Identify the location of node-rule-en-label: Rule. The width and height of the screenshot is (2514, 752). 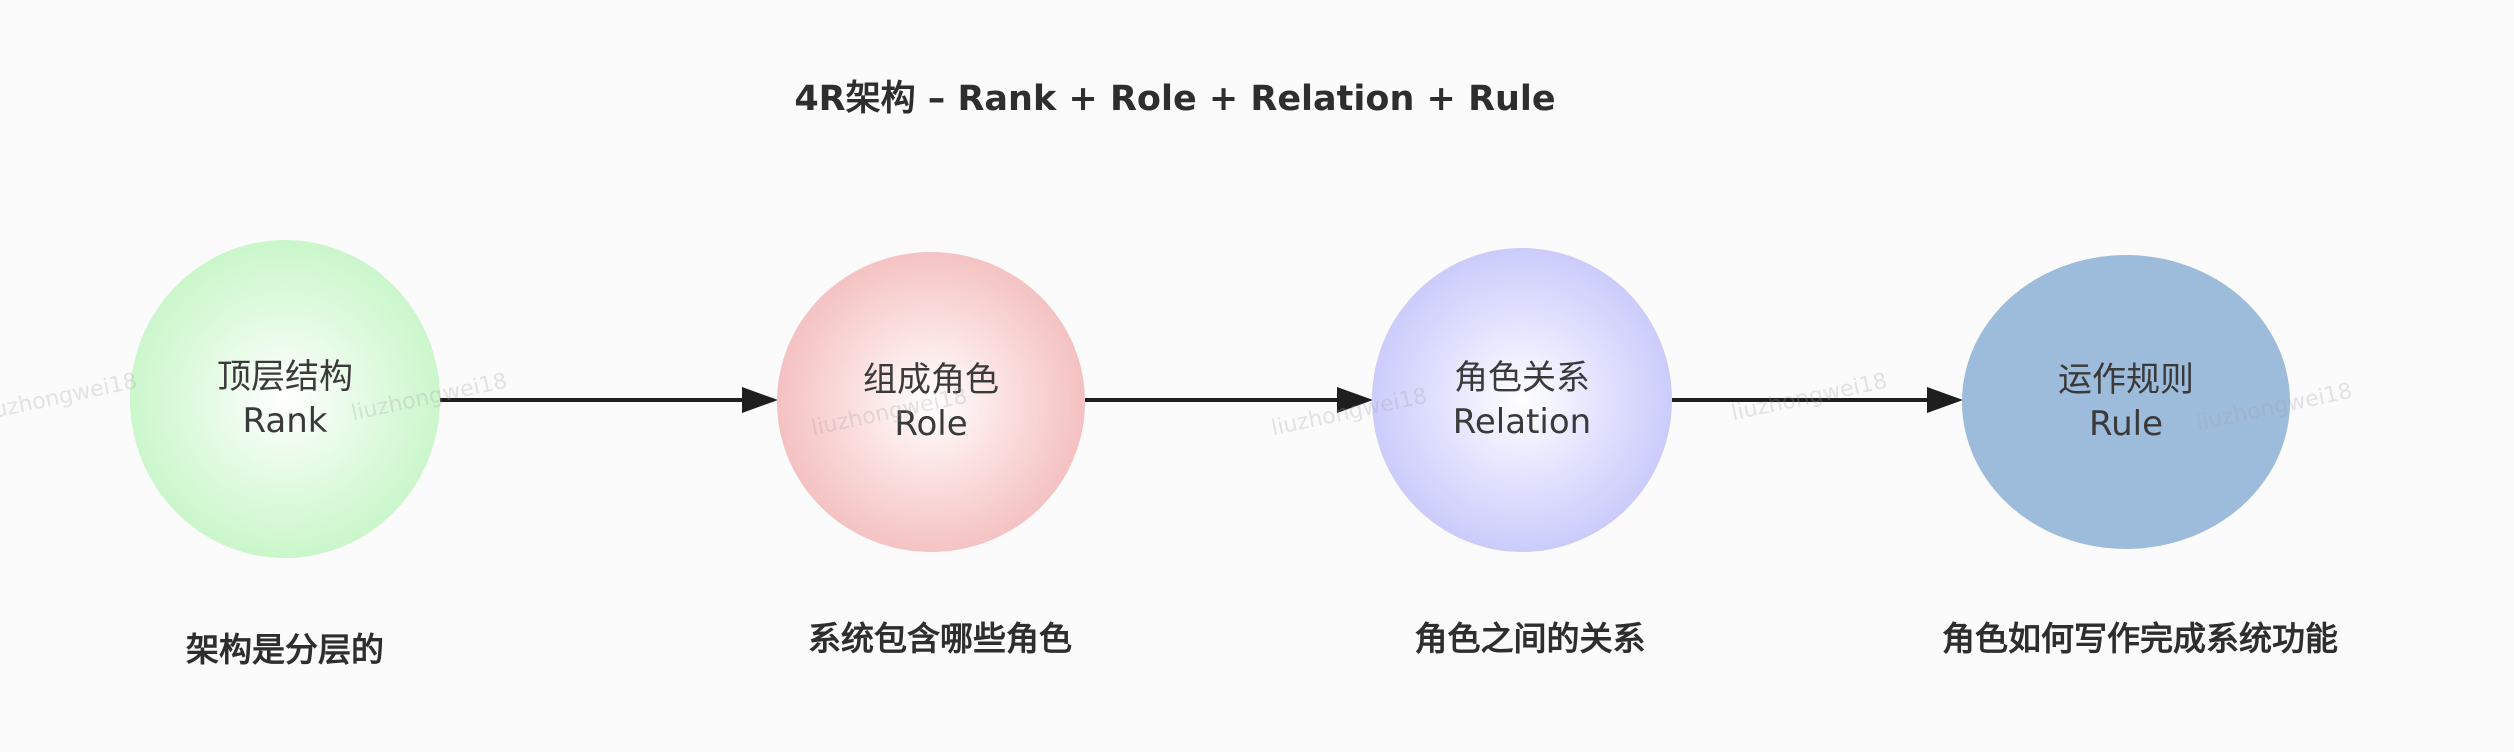
(2125, 424).